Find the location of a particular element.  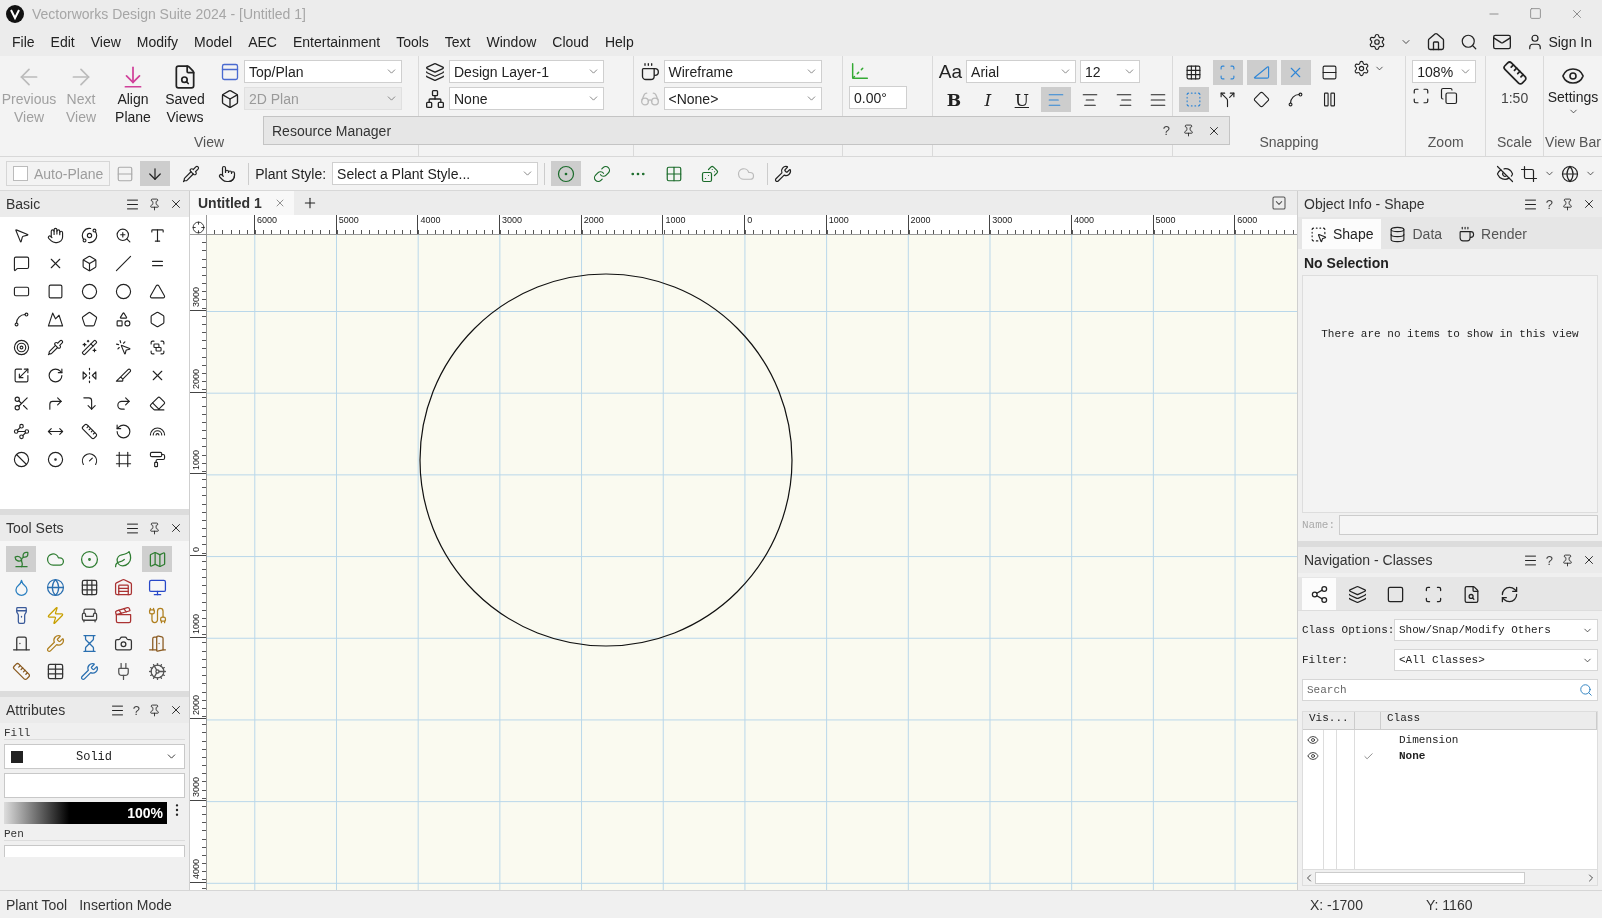

layer-dropdown: Design Layer-1 is located at coordinates (526, 71).